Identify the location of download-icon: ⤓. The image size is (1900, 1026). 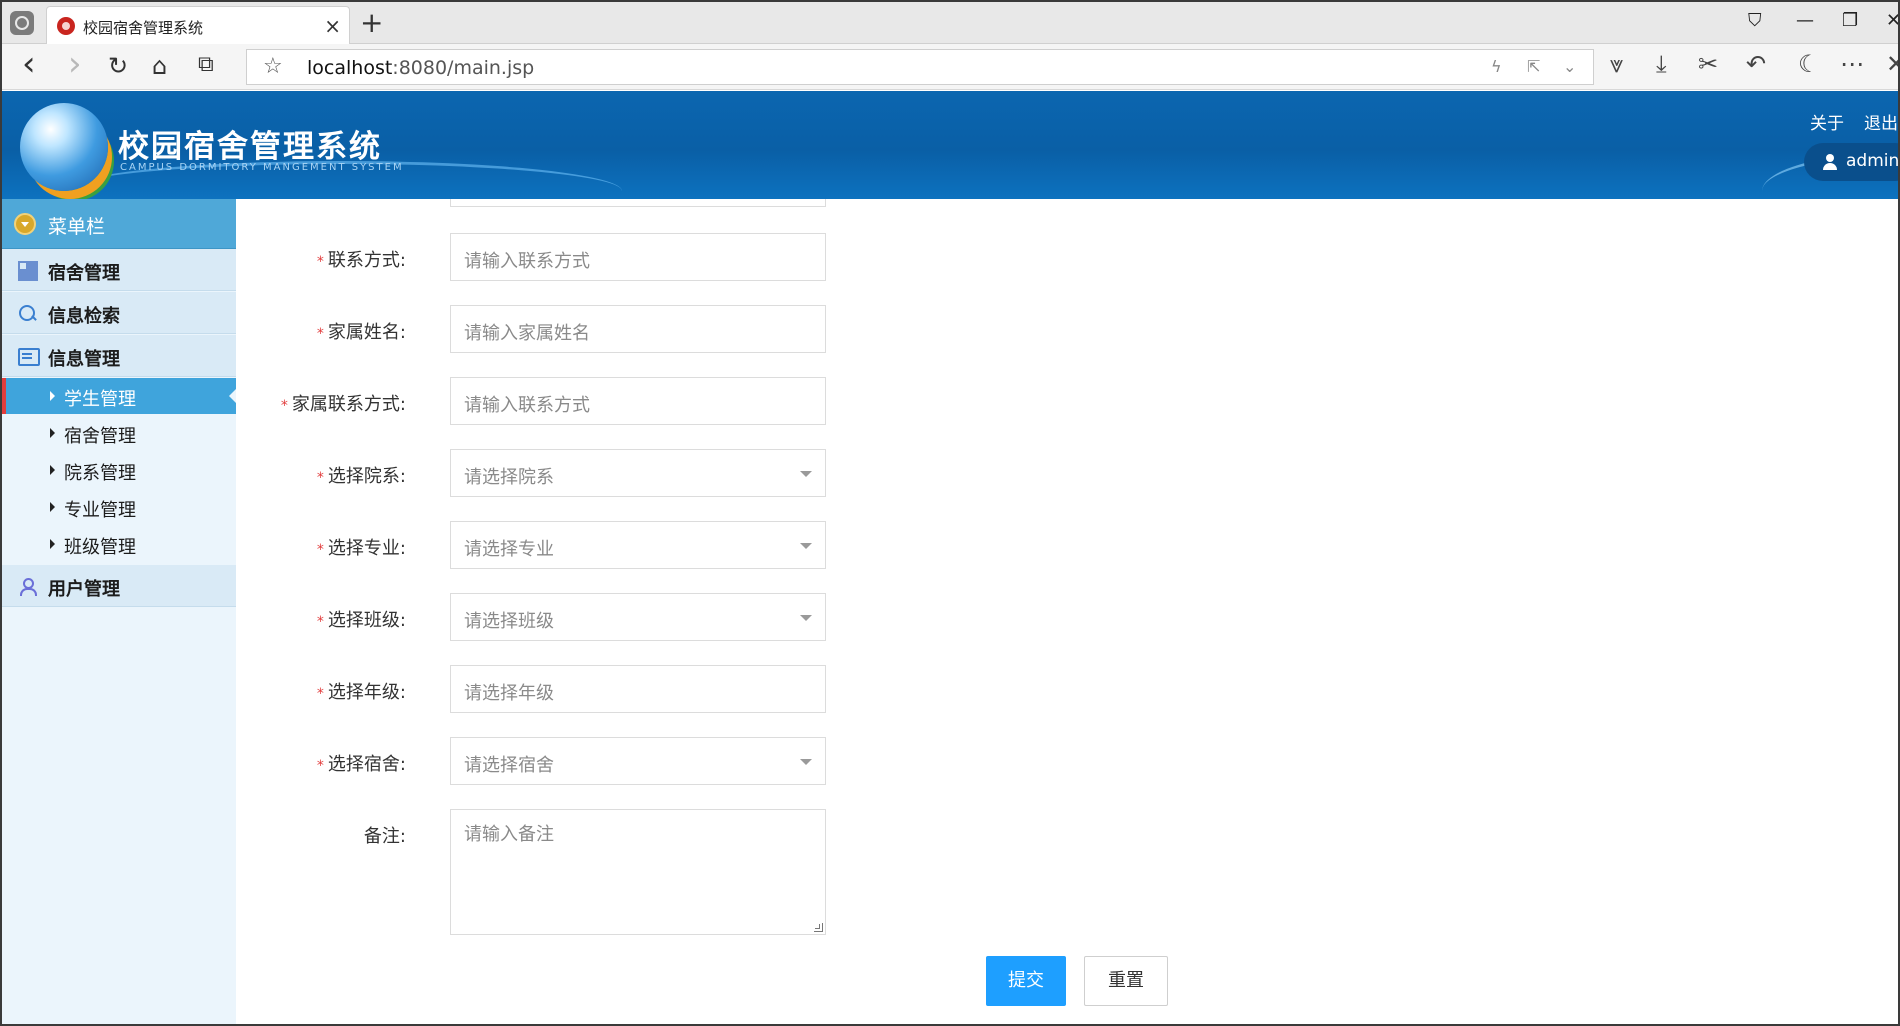
(1661, 64).